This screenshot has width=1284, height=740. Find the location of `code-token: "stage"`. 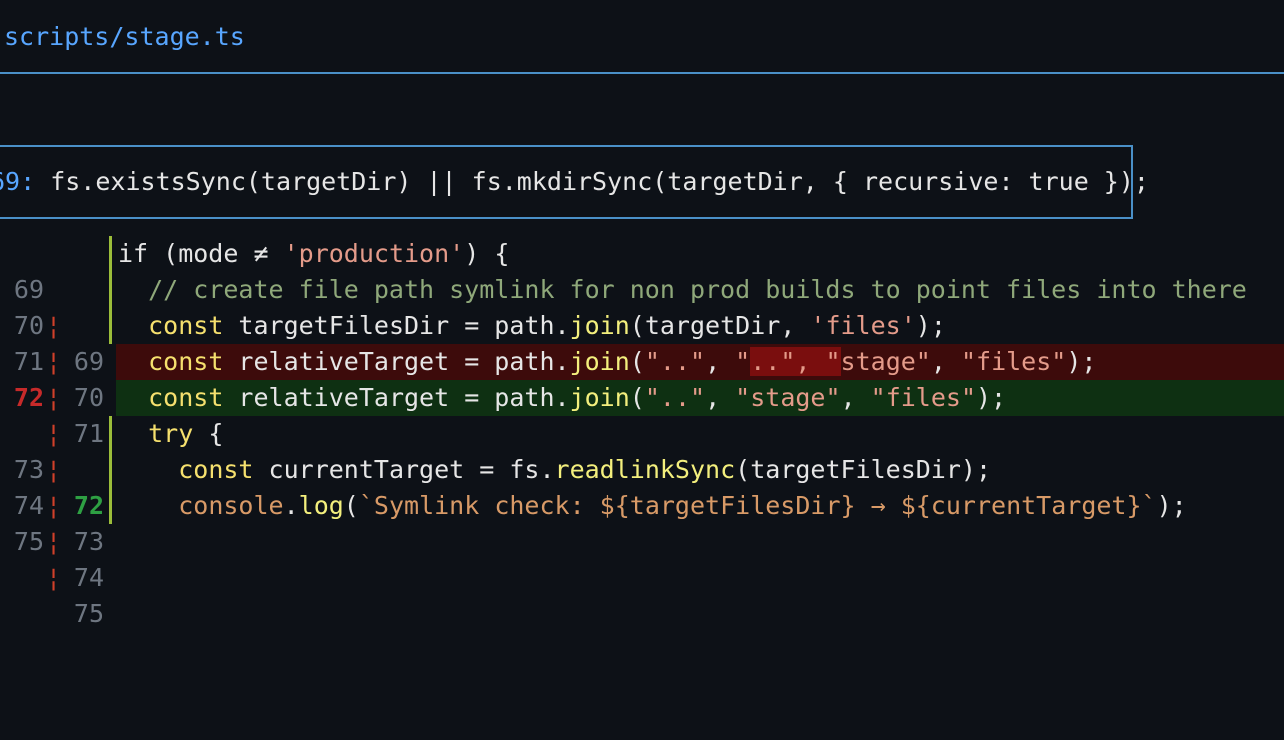

code-token: "stage" is located at coordinates (788, 397).